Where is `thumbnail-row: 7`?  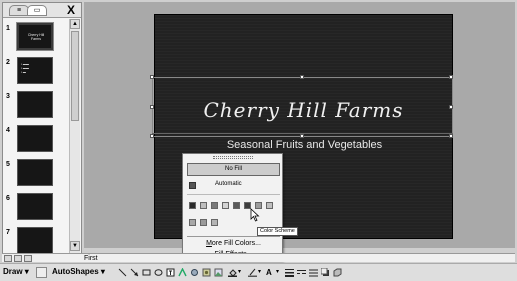
thumbnail-row: 7 is located at coordinates (36, 240).